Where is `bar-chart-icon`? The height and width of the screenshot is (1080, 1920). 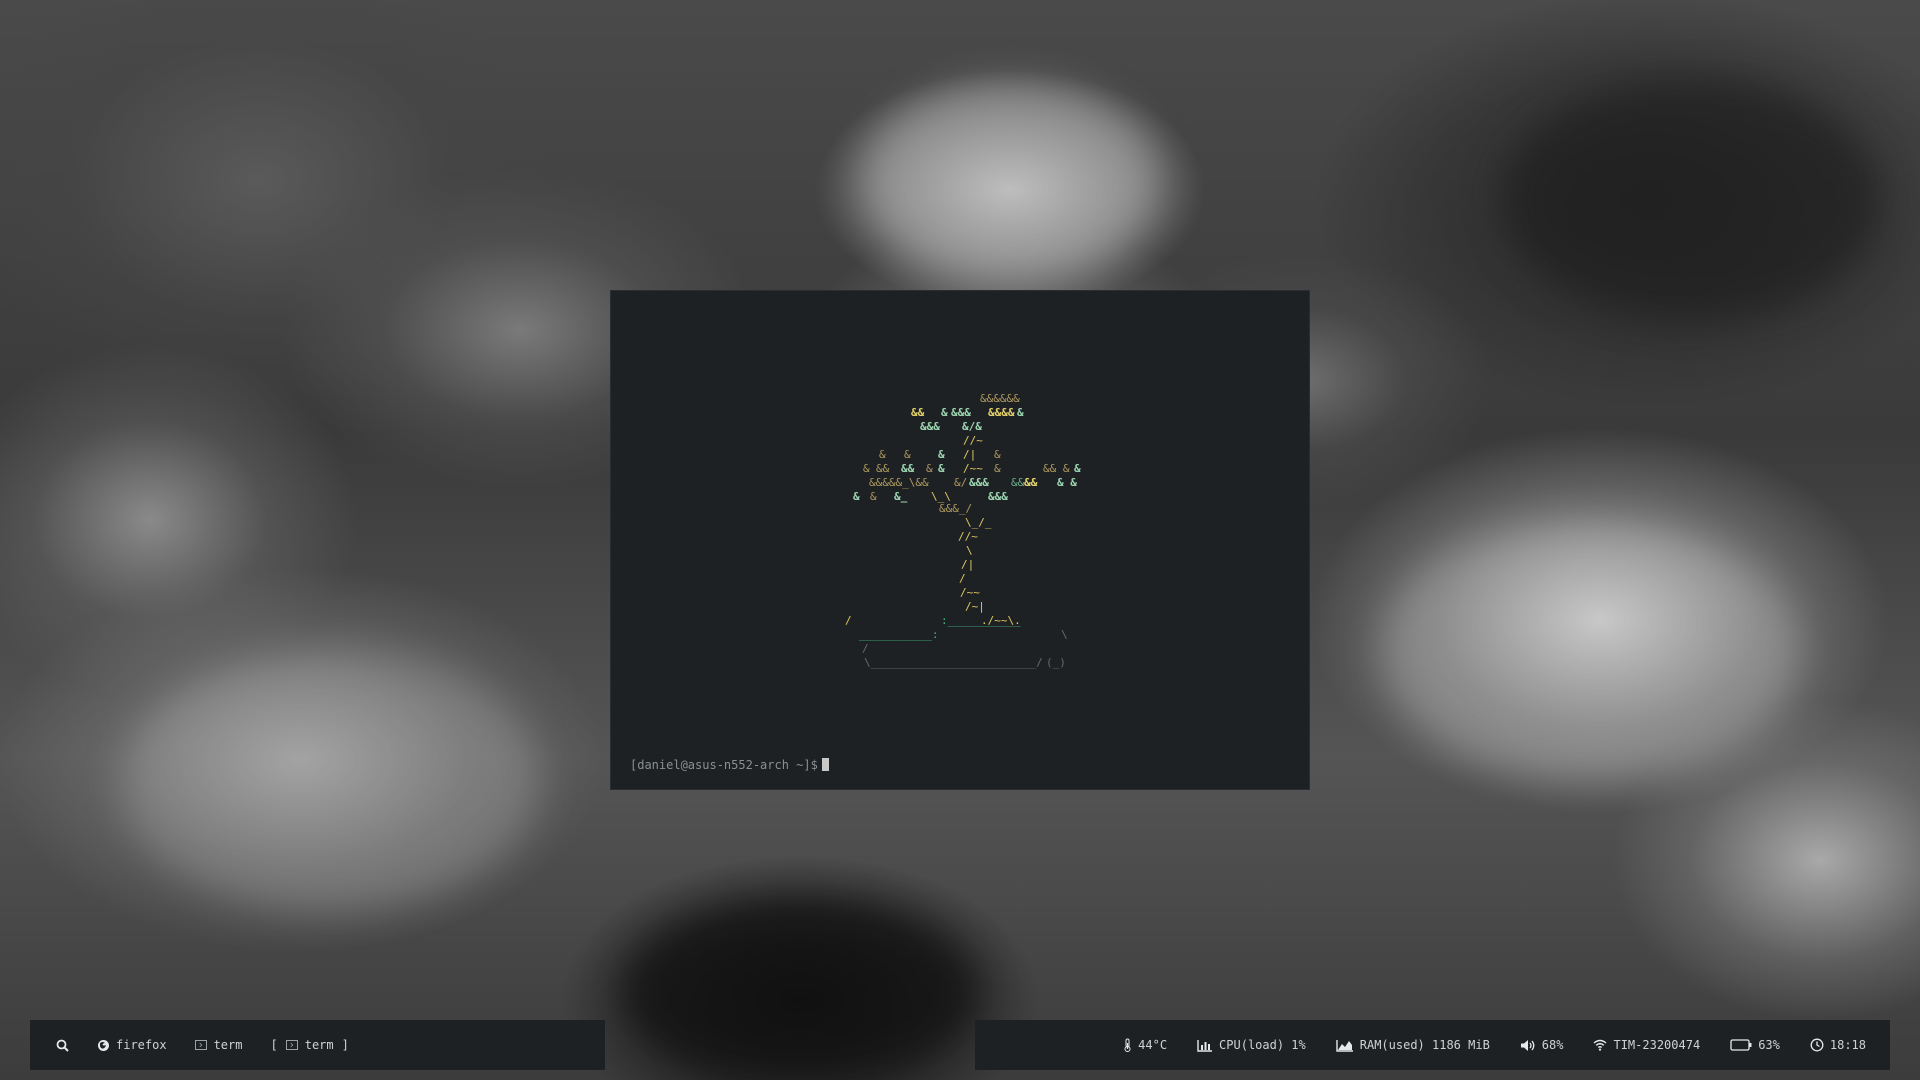 bar-chart-icon is located at coordinates (1205, 1045).